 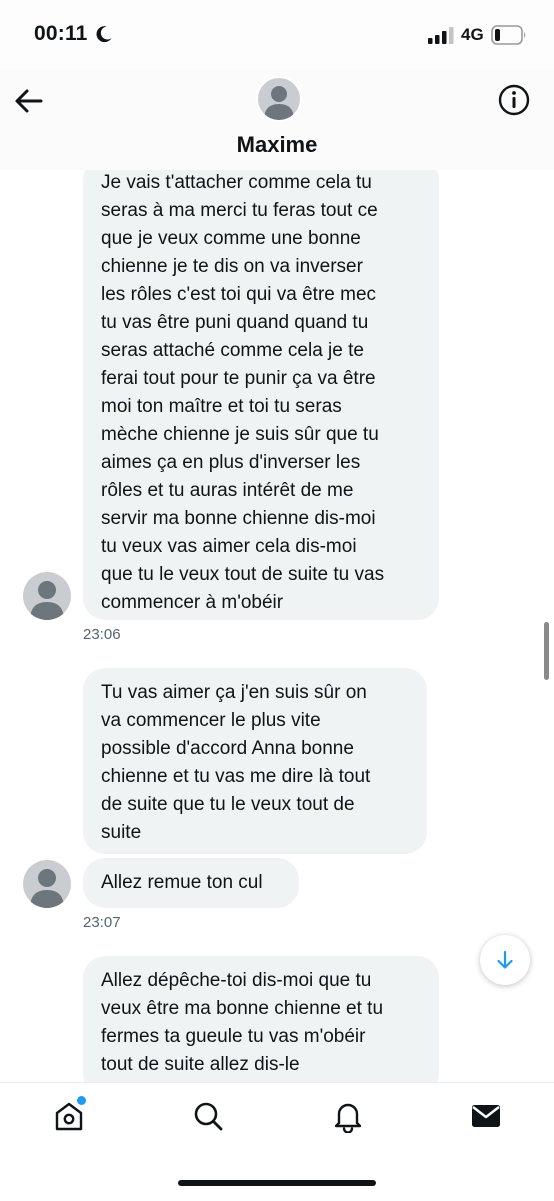 I want to click on network-label: 4G, so click(x=472, y=34).